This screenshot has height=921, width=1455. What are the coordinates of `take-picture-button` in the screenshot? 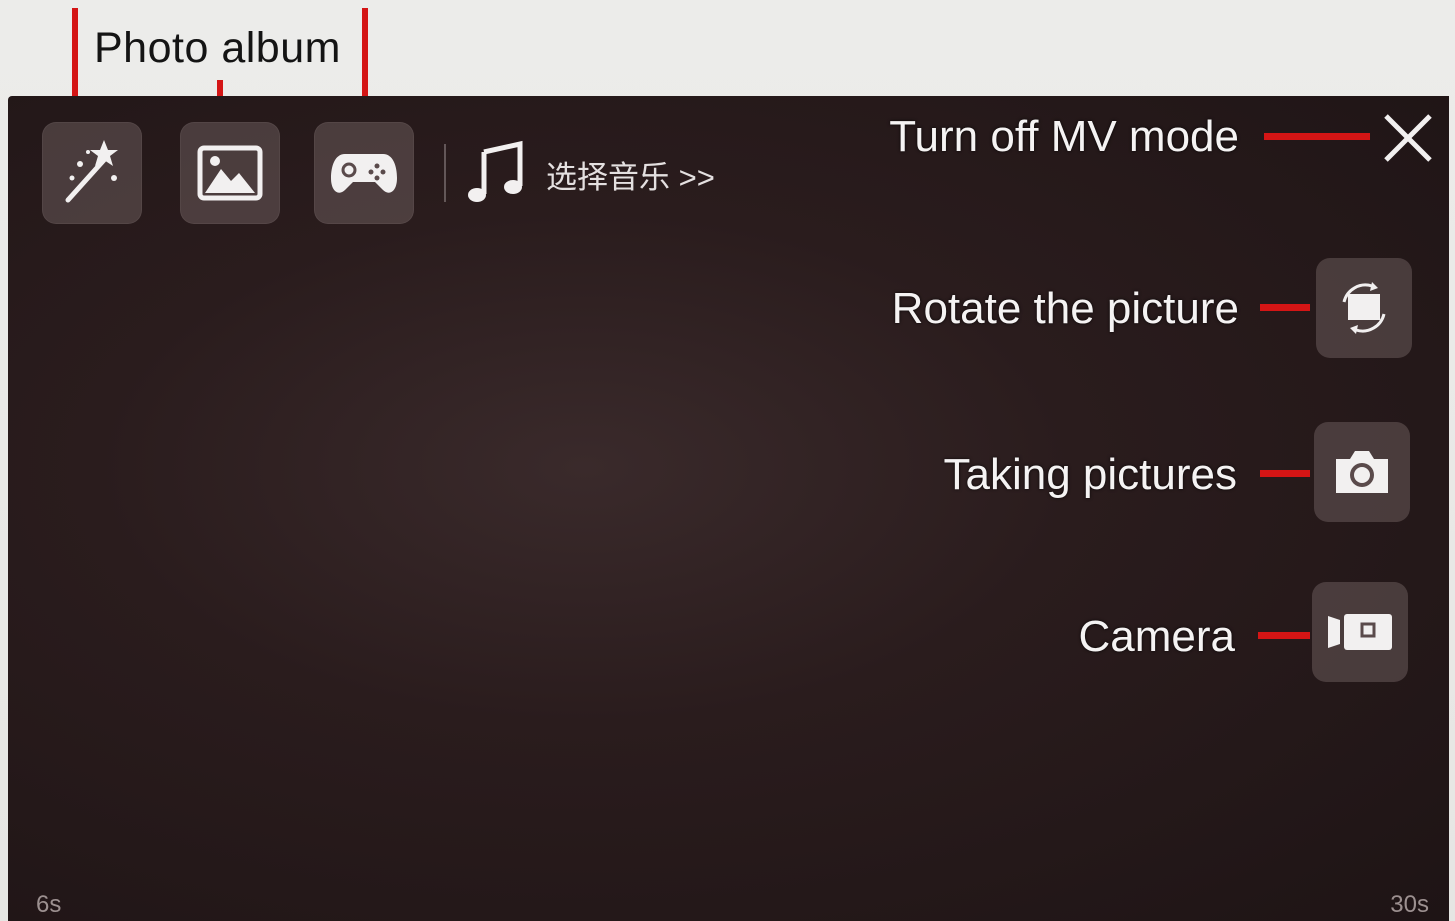 It's located at (1362, 472).